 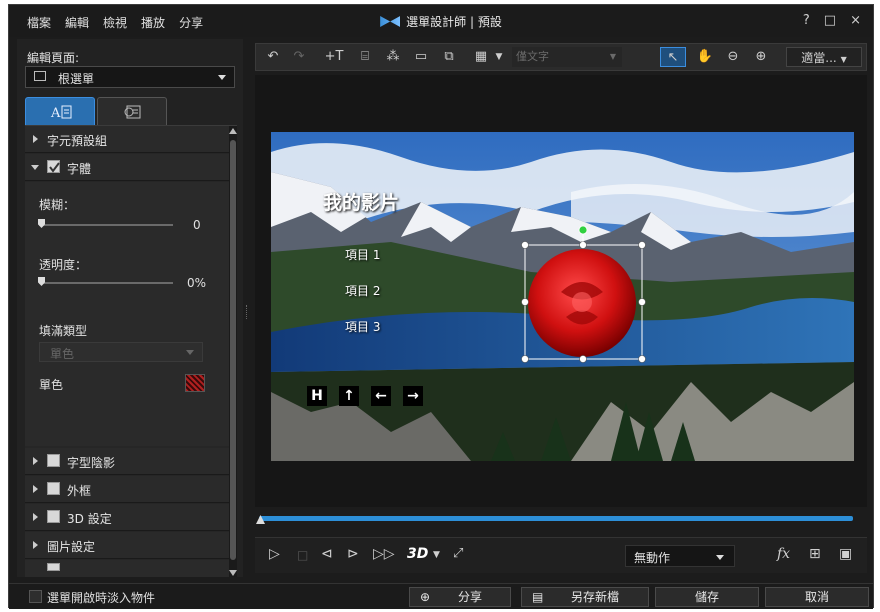 I want to click on scroll-down-icon, so click(x=233, y=573).